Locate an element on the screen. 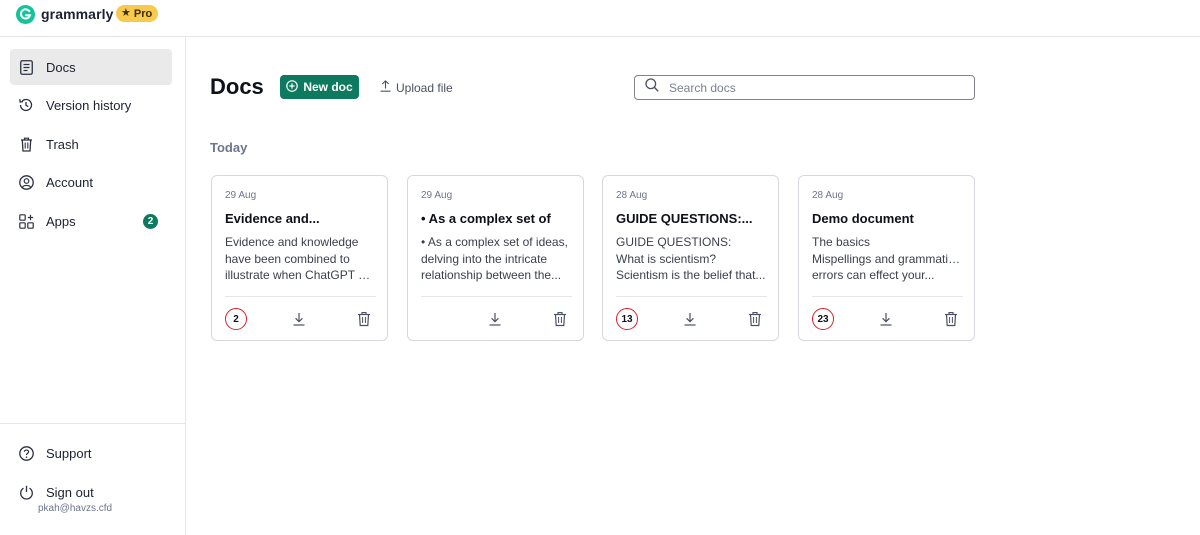  sidebar-divider is located at coordinates (92, 423).